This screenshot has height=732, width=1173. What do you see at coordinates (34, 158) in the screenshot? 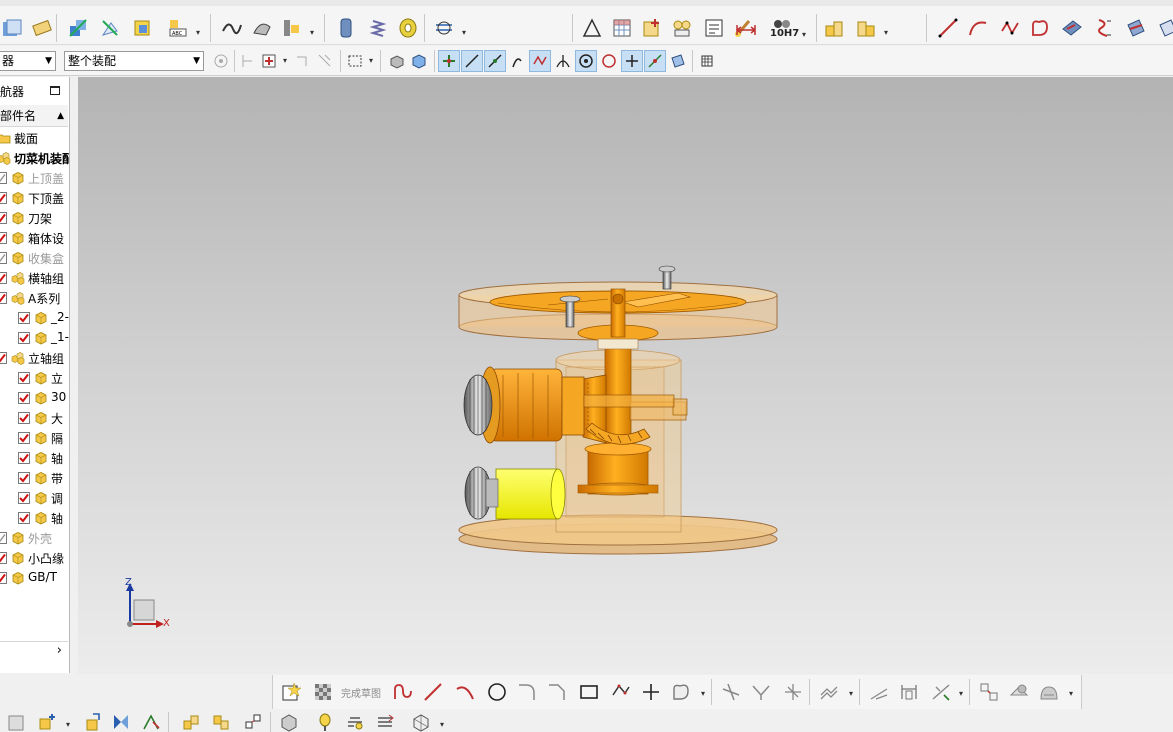
I see `tree-node: 切菜机装配` at bounding box center [34, 158].